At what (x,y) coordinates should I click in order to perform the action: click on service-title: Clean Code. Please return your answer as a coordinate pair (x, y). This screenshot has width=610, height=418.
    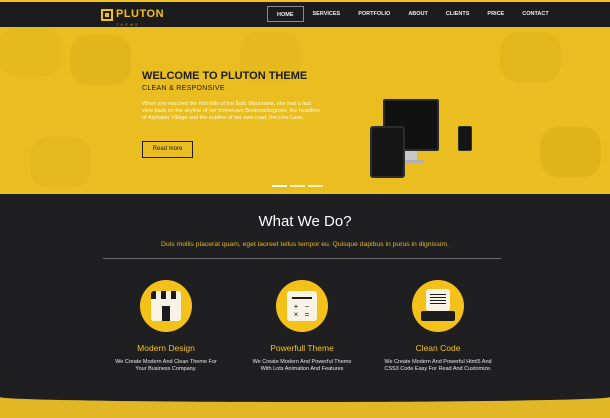
    Looking at the image, I should click on (438, 348).